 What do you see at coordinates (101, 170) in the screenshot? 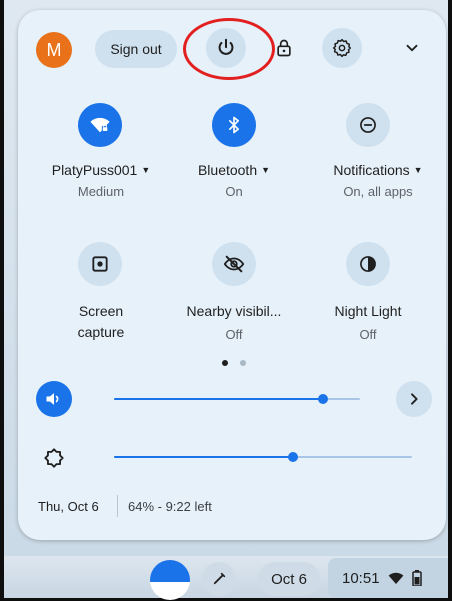
I see `wifi-tile-label: PlatyPuss001 ▼` at bounding box center [101, 170].